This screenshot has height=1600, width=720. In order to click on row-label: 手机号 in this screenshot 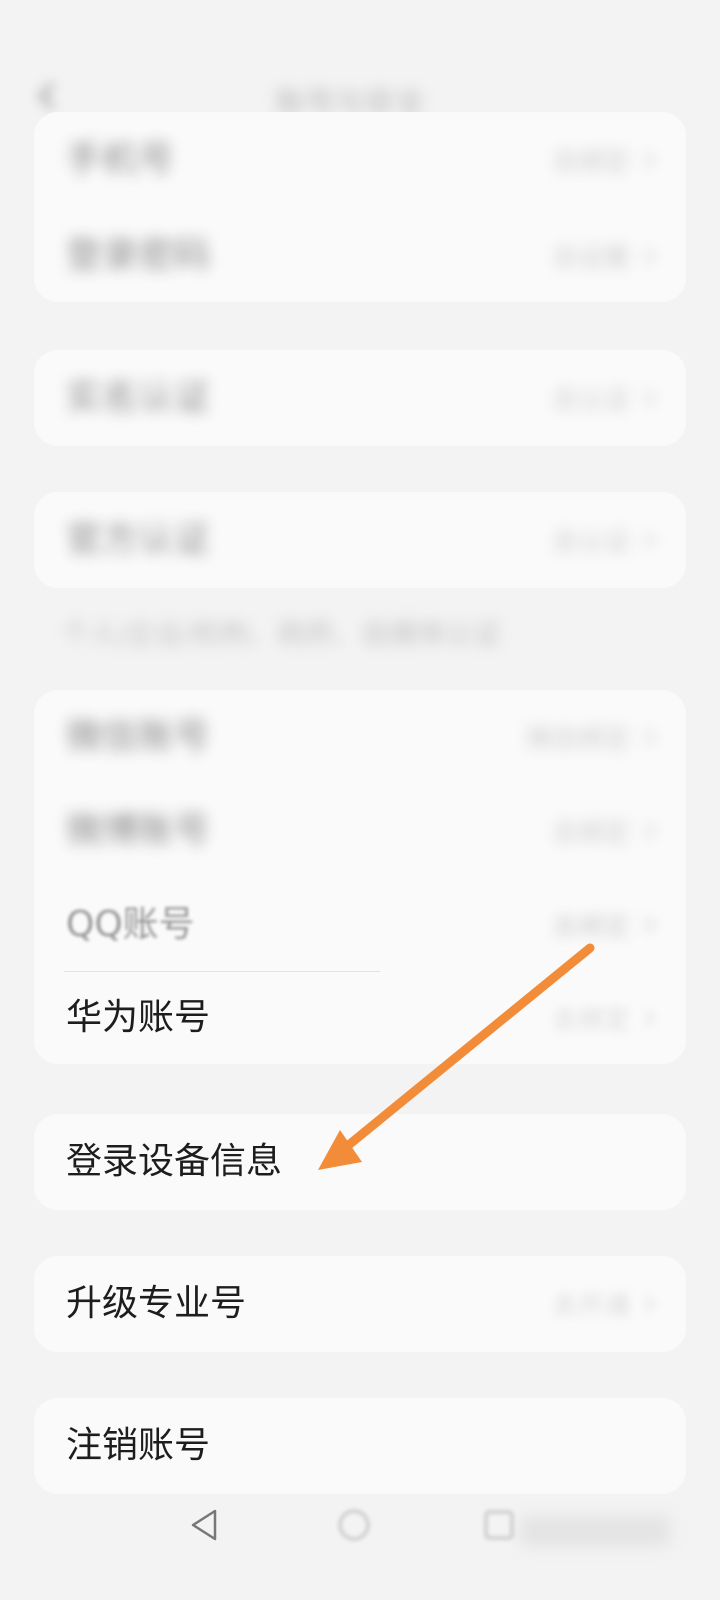, I will do `click(120, 159)`.